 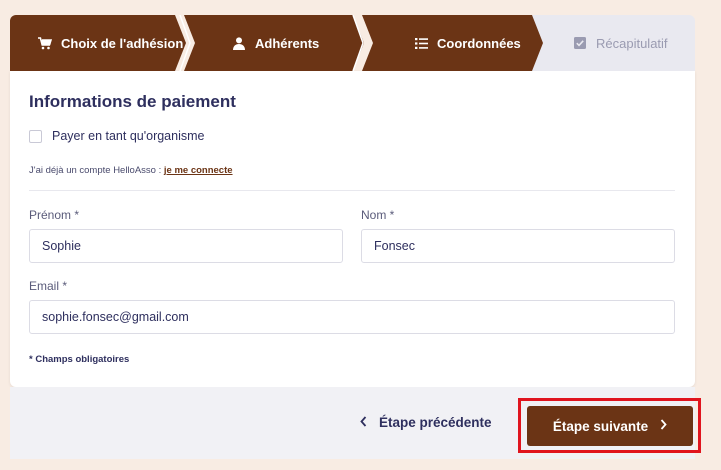 I want to click on next-step-button: Étape suivante, so click(x=610, y=426).